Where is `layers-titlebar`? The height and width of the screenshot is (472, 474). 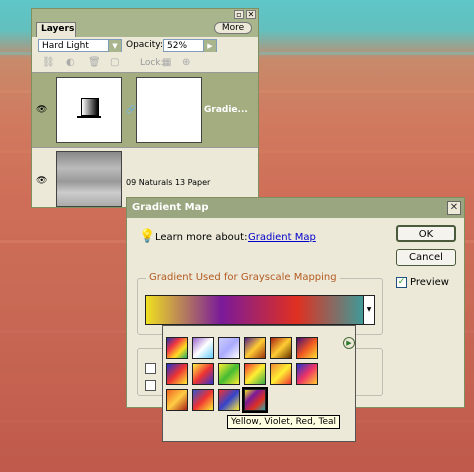
layers-titlebar is located at coordinates (145, 15).